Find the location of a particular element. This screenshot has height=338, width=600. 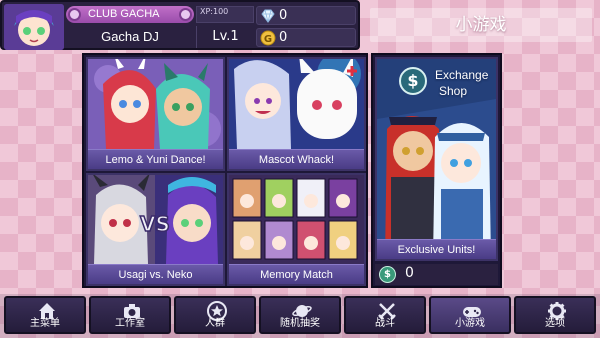

exchange-shop-art: $ Exchange Shop Exclusive Units! is located at coordinates (436, 159).